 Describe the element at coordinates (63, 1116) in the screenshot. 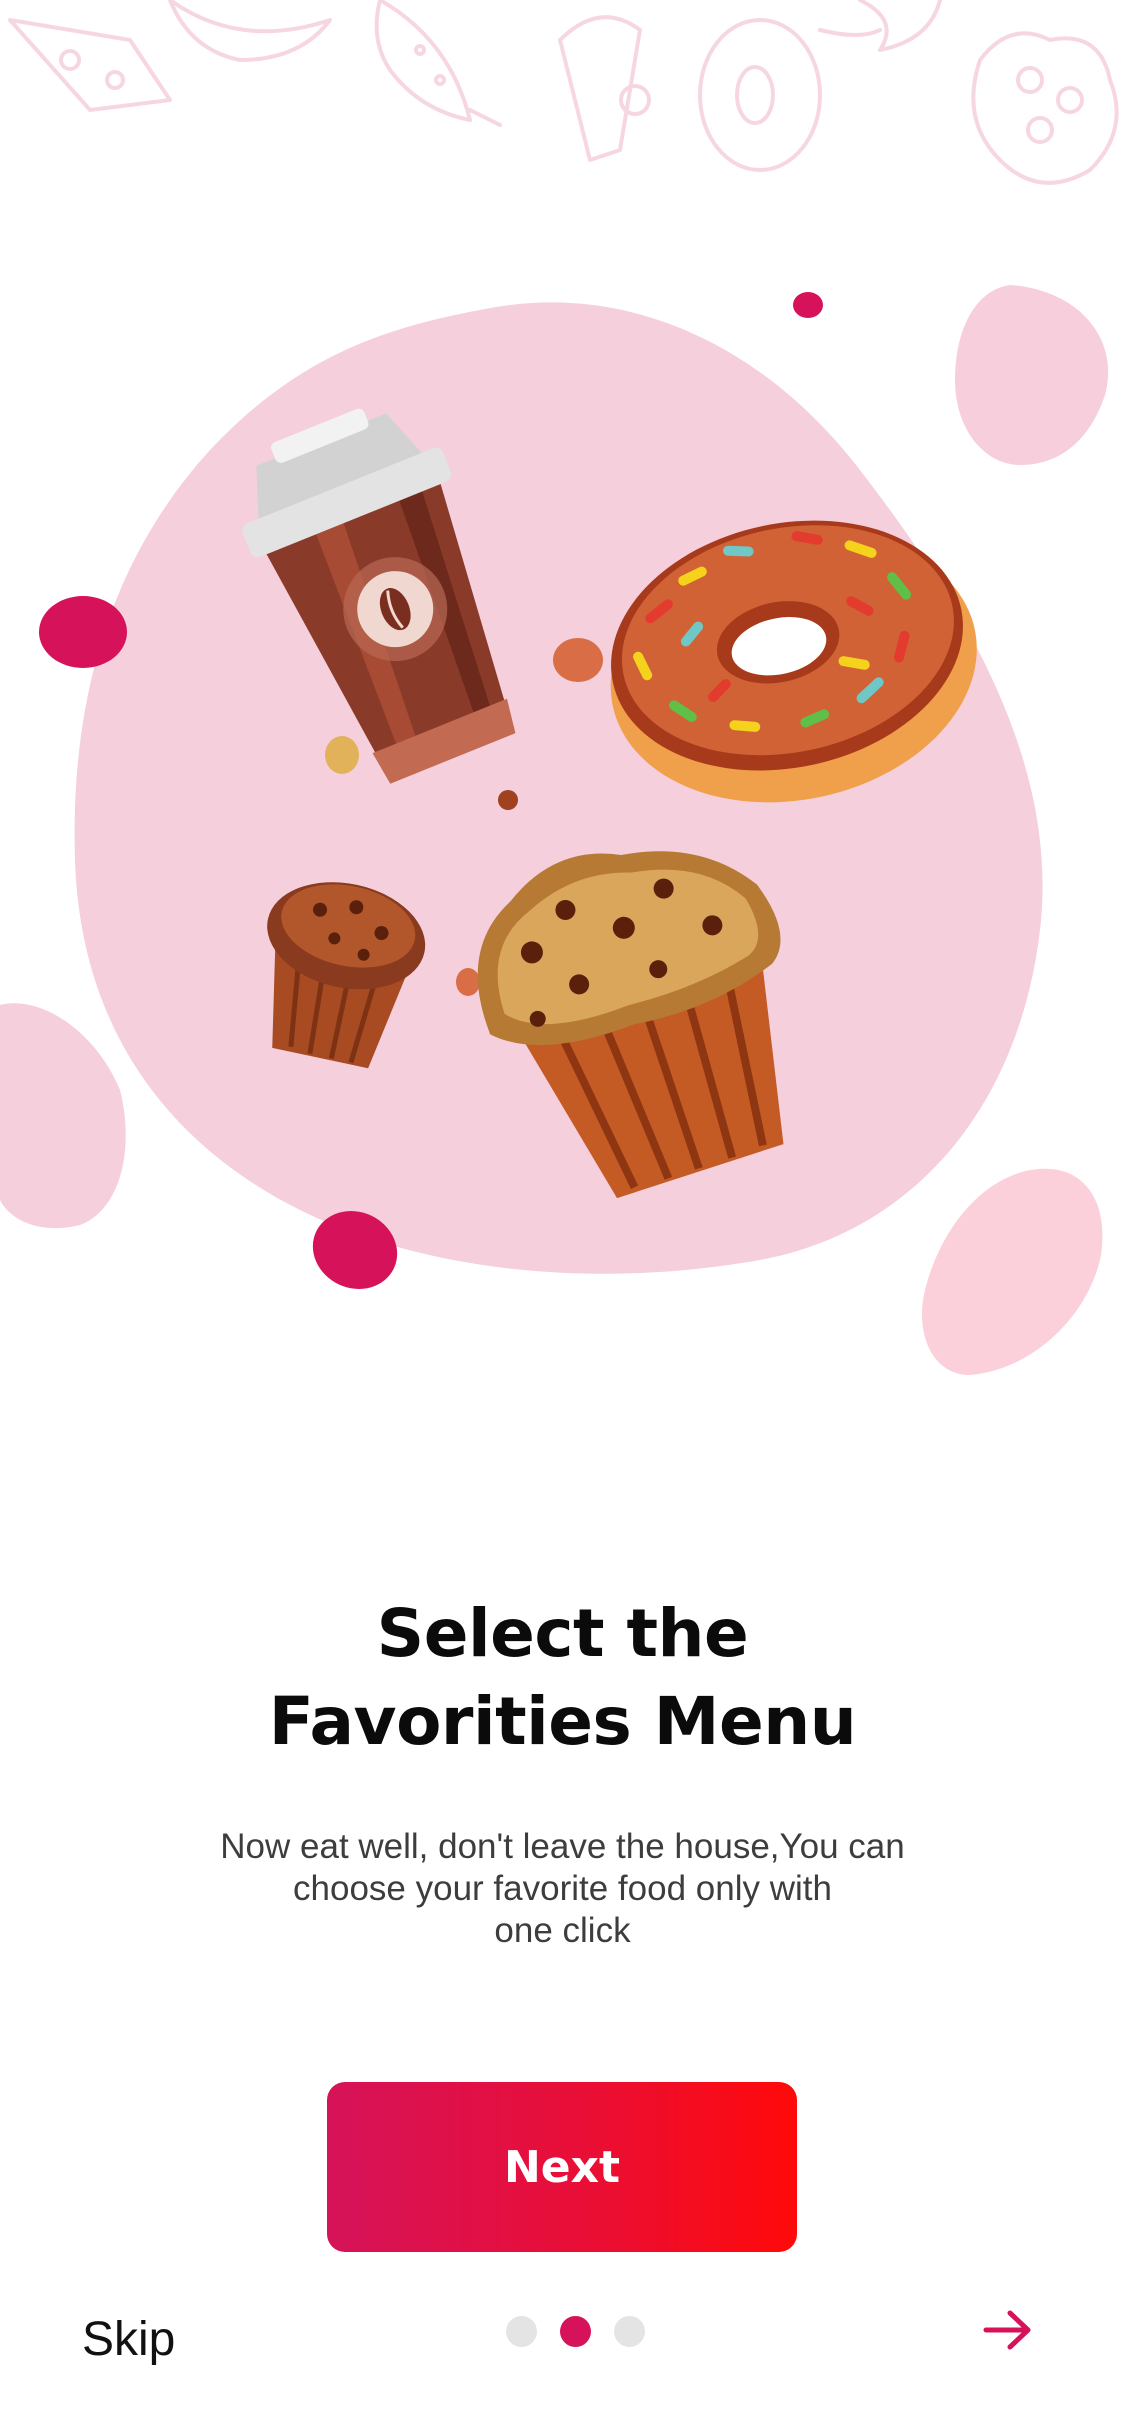

I see `blob-left` at that location.